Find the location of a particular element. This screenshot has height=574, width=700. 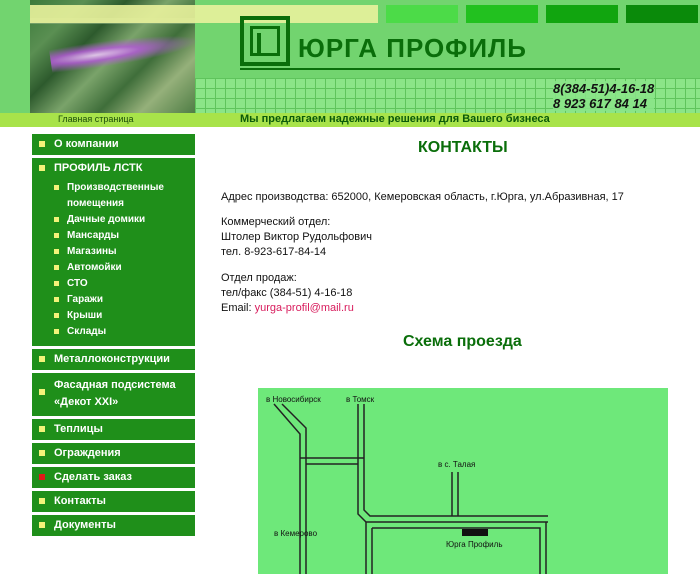

nav-item-fences: Ограждения is located at coordinates (113, 453).